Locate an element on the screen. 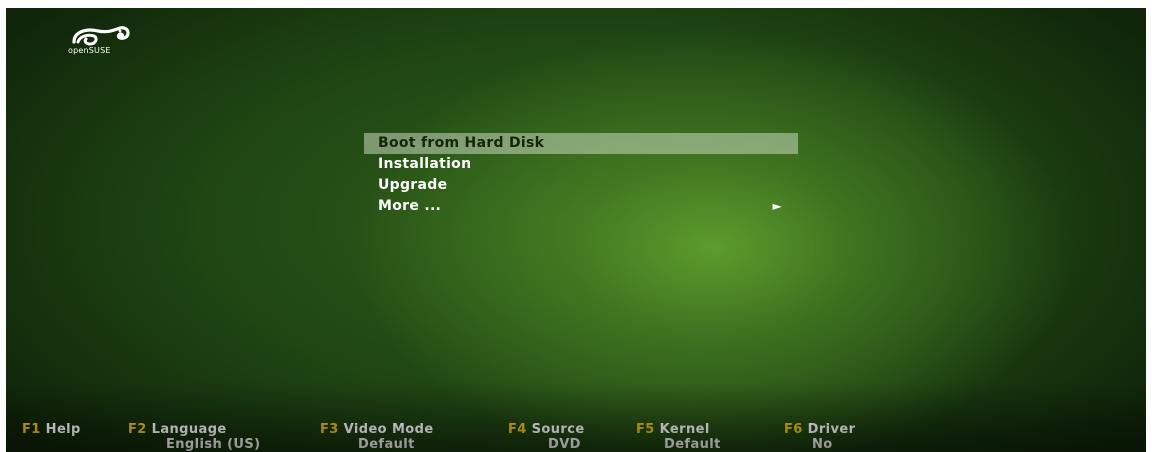 The height and width of the screenshot is (452, 1152). fkey-label: Source is located at coordinates (558, 429).